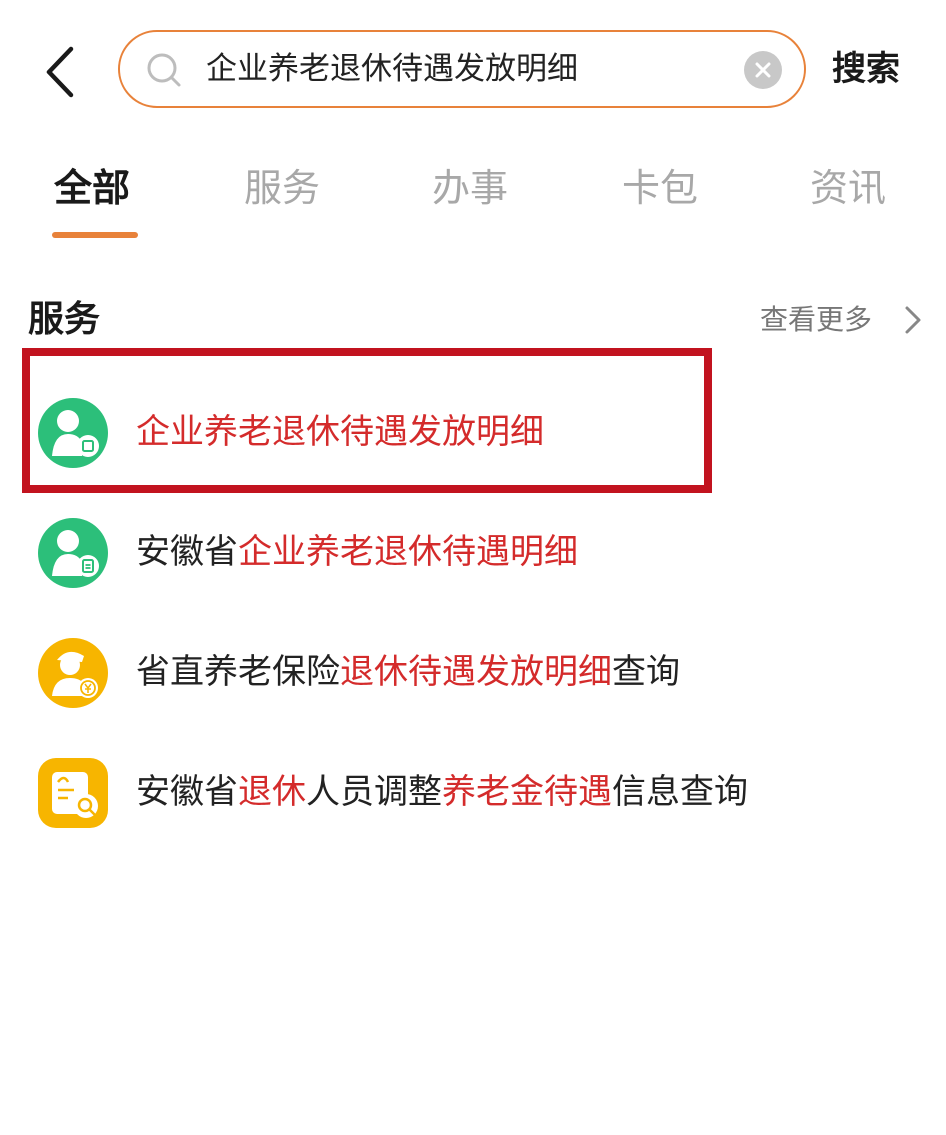  I want to click on tab-services: 服务, so click(282, 188).